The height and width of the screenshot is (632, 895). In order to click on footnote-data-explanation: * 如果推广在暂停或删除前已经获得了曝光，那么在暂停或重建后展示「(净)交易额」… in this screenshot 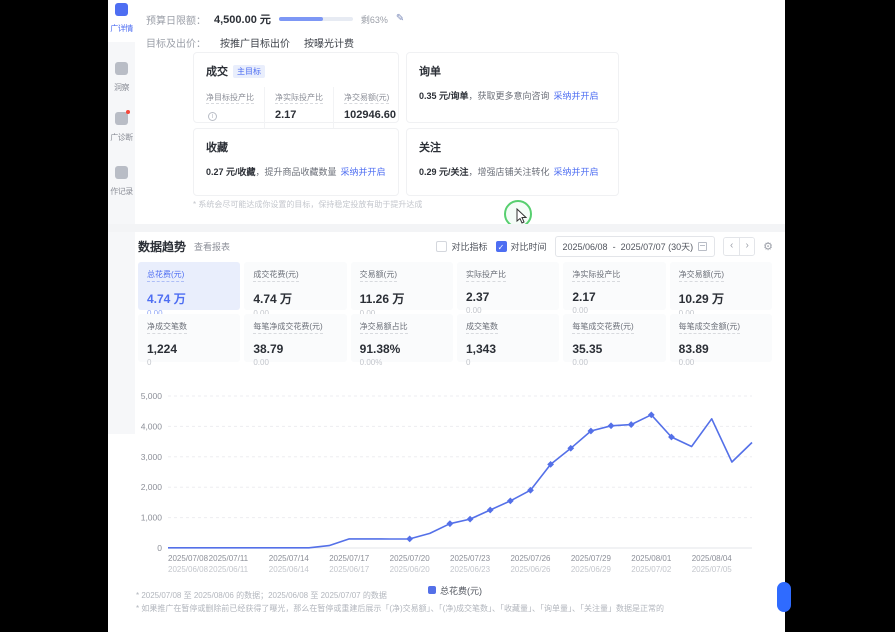, I will do `click(400, 608)`.